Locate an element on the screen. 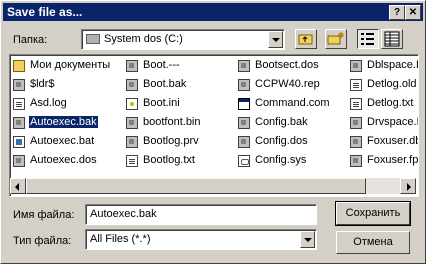 This screenshot has width=426, height=264. file-name: Autoexec.dos is located at coordinates (63, 160).